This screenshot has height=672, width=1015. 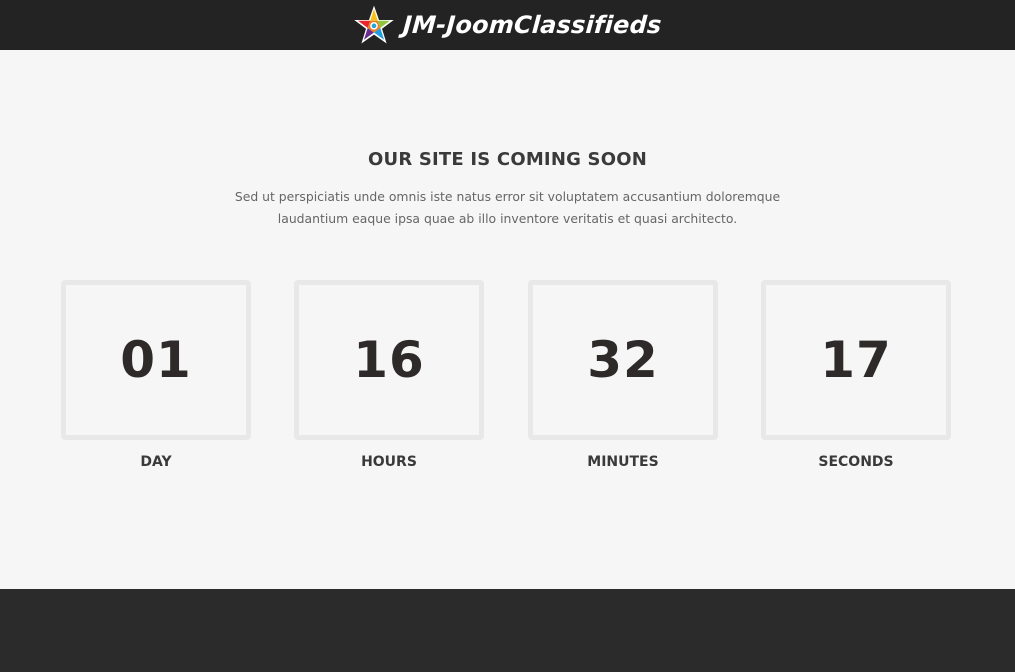 I want to click on page-footer, so click(x=507, y=630).